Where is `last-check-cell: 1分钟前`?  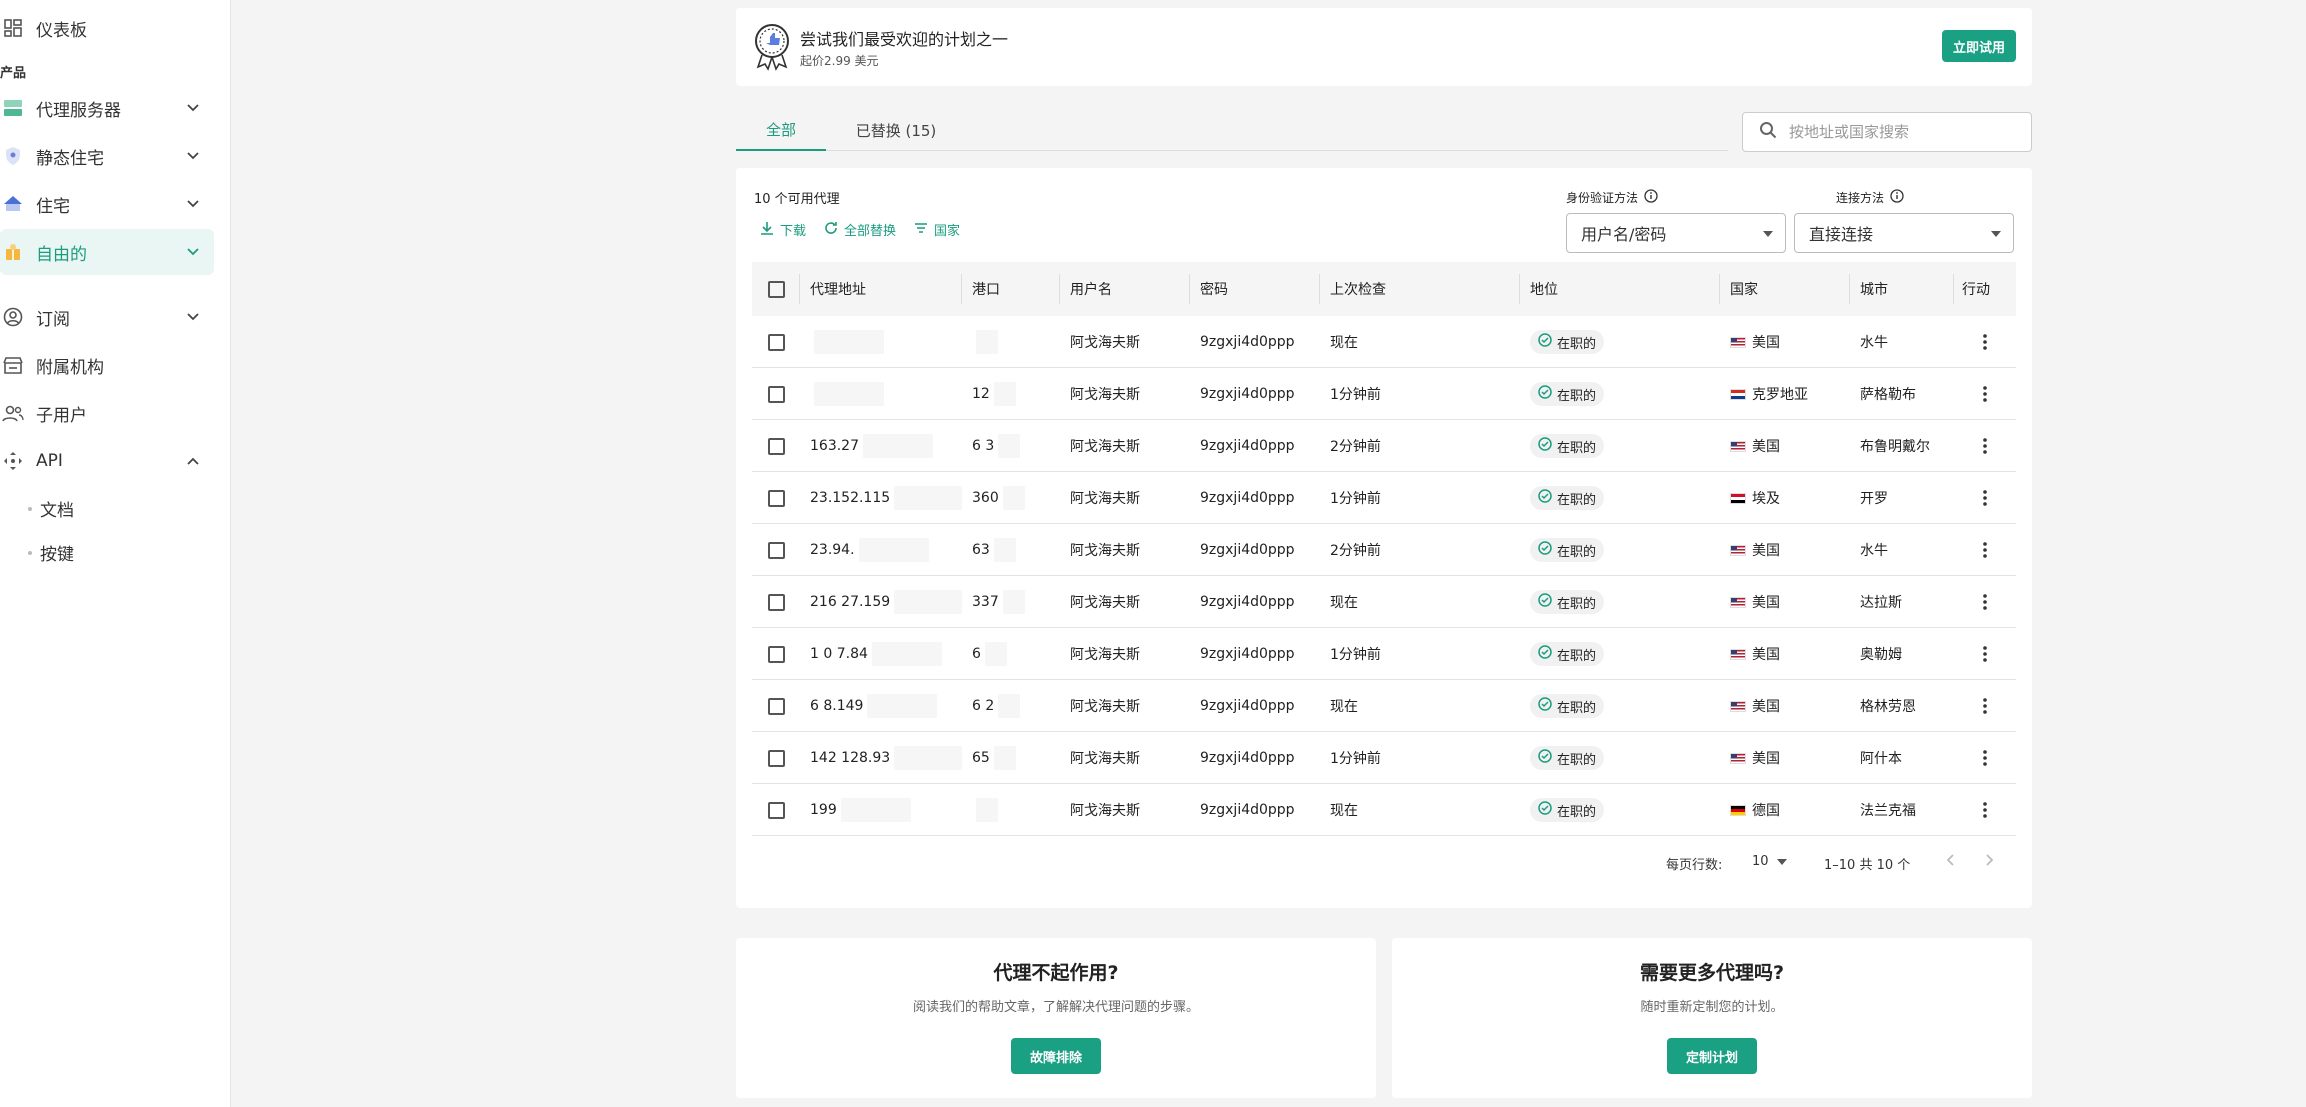 last-check-cell: 1分钟前 is located at coordinates (1420, 394).